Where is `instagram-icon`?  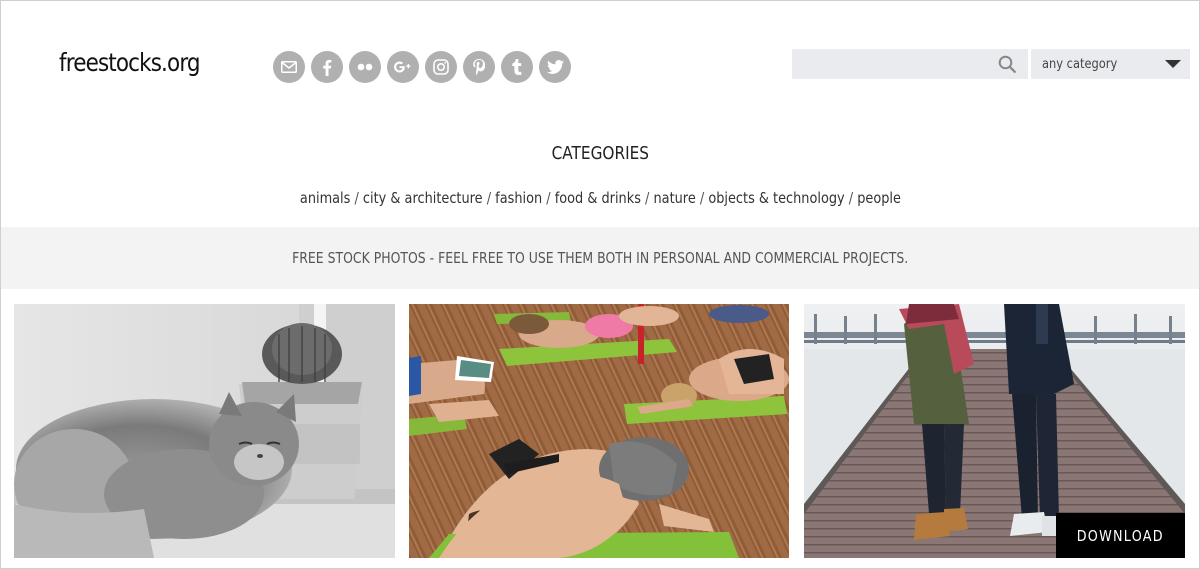 instagram-icon is located at coordinates (441, 67).